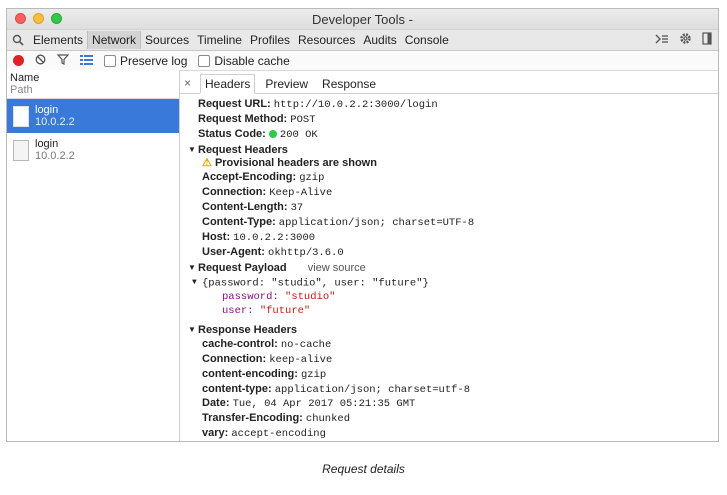 Image resolution: width=727 pixels, height=495 pixels. Describe the element at coordinates (93, 116) in the screenshot. I see `request-row-selected: login 10.0.2.2` at that location.